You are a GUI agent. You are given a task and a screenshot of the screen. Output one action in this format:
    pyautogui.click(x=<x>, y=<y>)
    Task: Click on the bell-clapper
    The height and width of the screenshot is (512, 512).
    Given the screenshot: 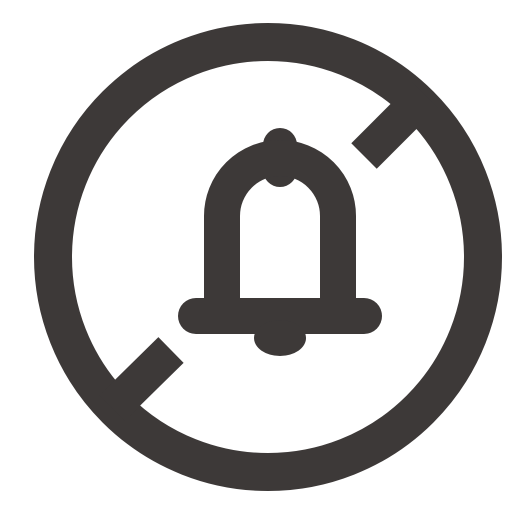 What is the action you would take?
    pyautogui.click(x=280, y=338)
    